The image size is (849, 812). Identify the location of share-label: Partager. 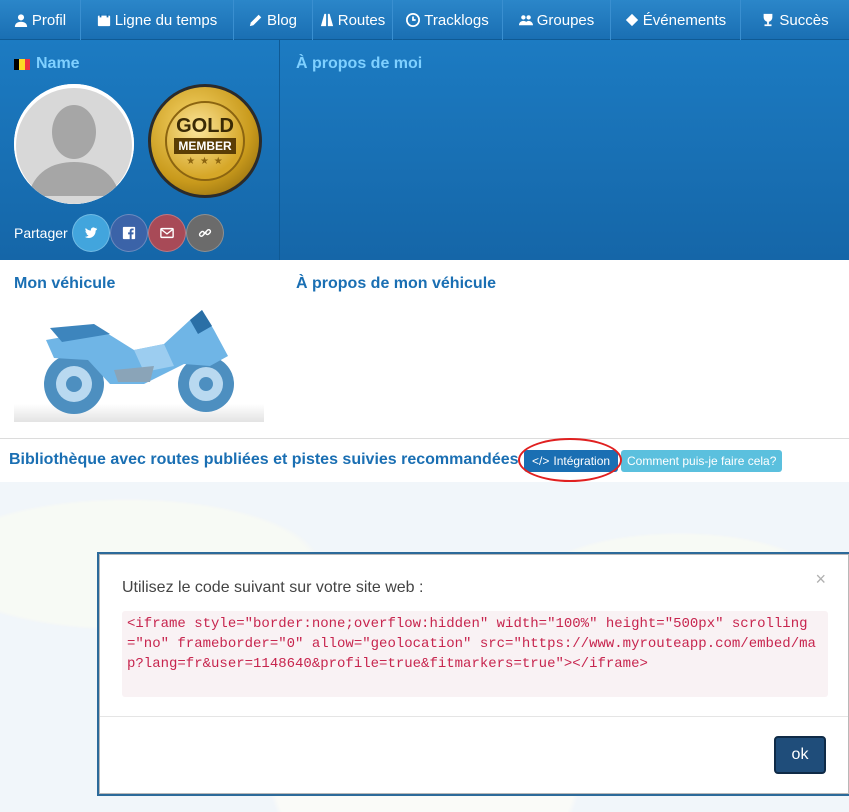
(41, 233).